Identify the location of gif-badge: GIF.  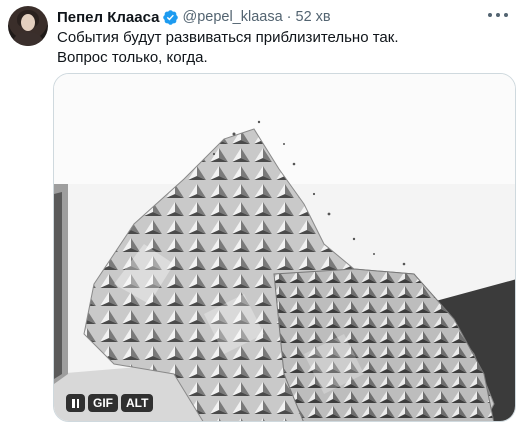
(103, 403).